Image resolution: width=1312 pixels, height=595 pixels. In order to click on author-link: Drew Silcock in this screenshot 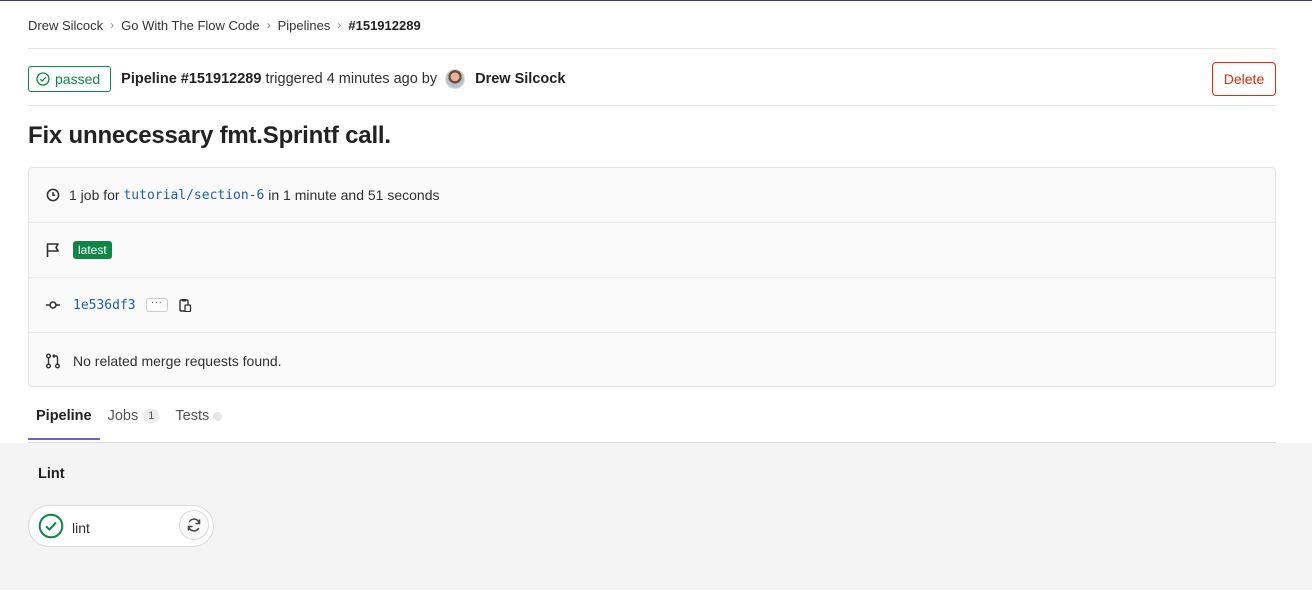, I will do `click(520, 79)`.